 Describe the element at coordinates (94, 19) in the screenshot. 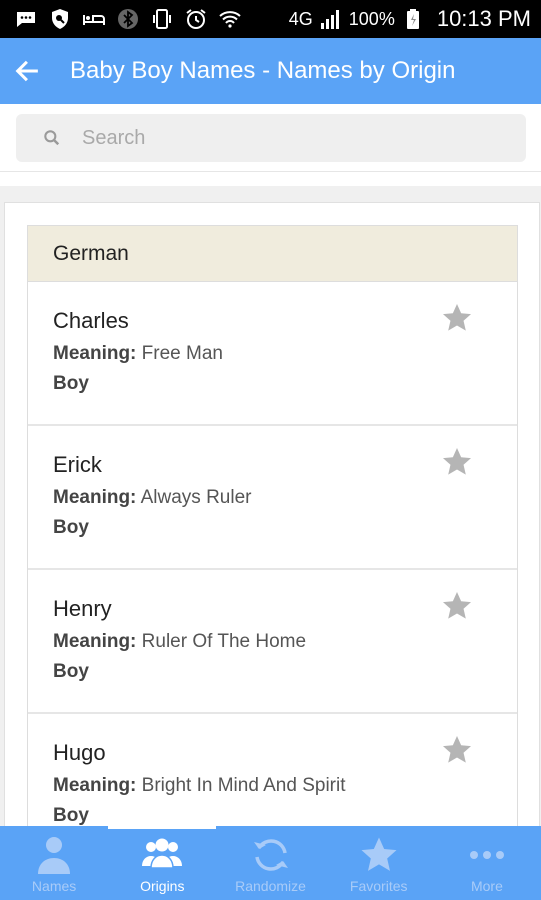

I see `bed-icon` at that location.